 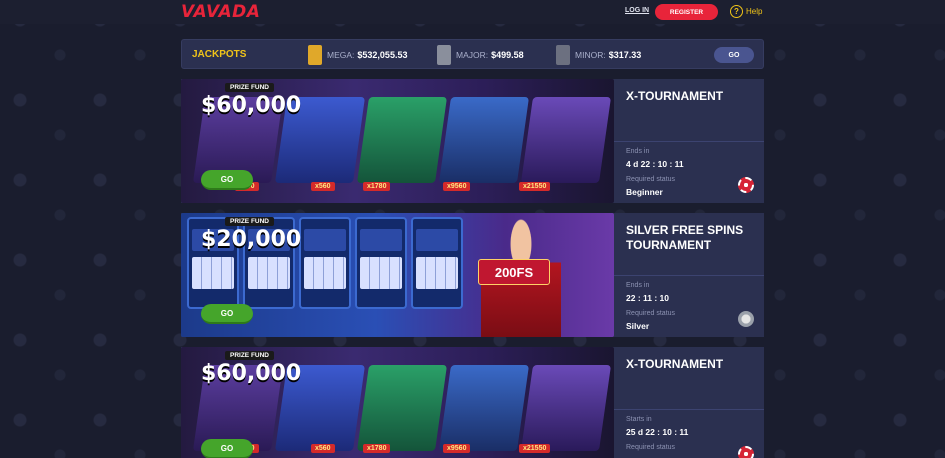 I want to click on help-link: Help, so click(x=754, y=11).